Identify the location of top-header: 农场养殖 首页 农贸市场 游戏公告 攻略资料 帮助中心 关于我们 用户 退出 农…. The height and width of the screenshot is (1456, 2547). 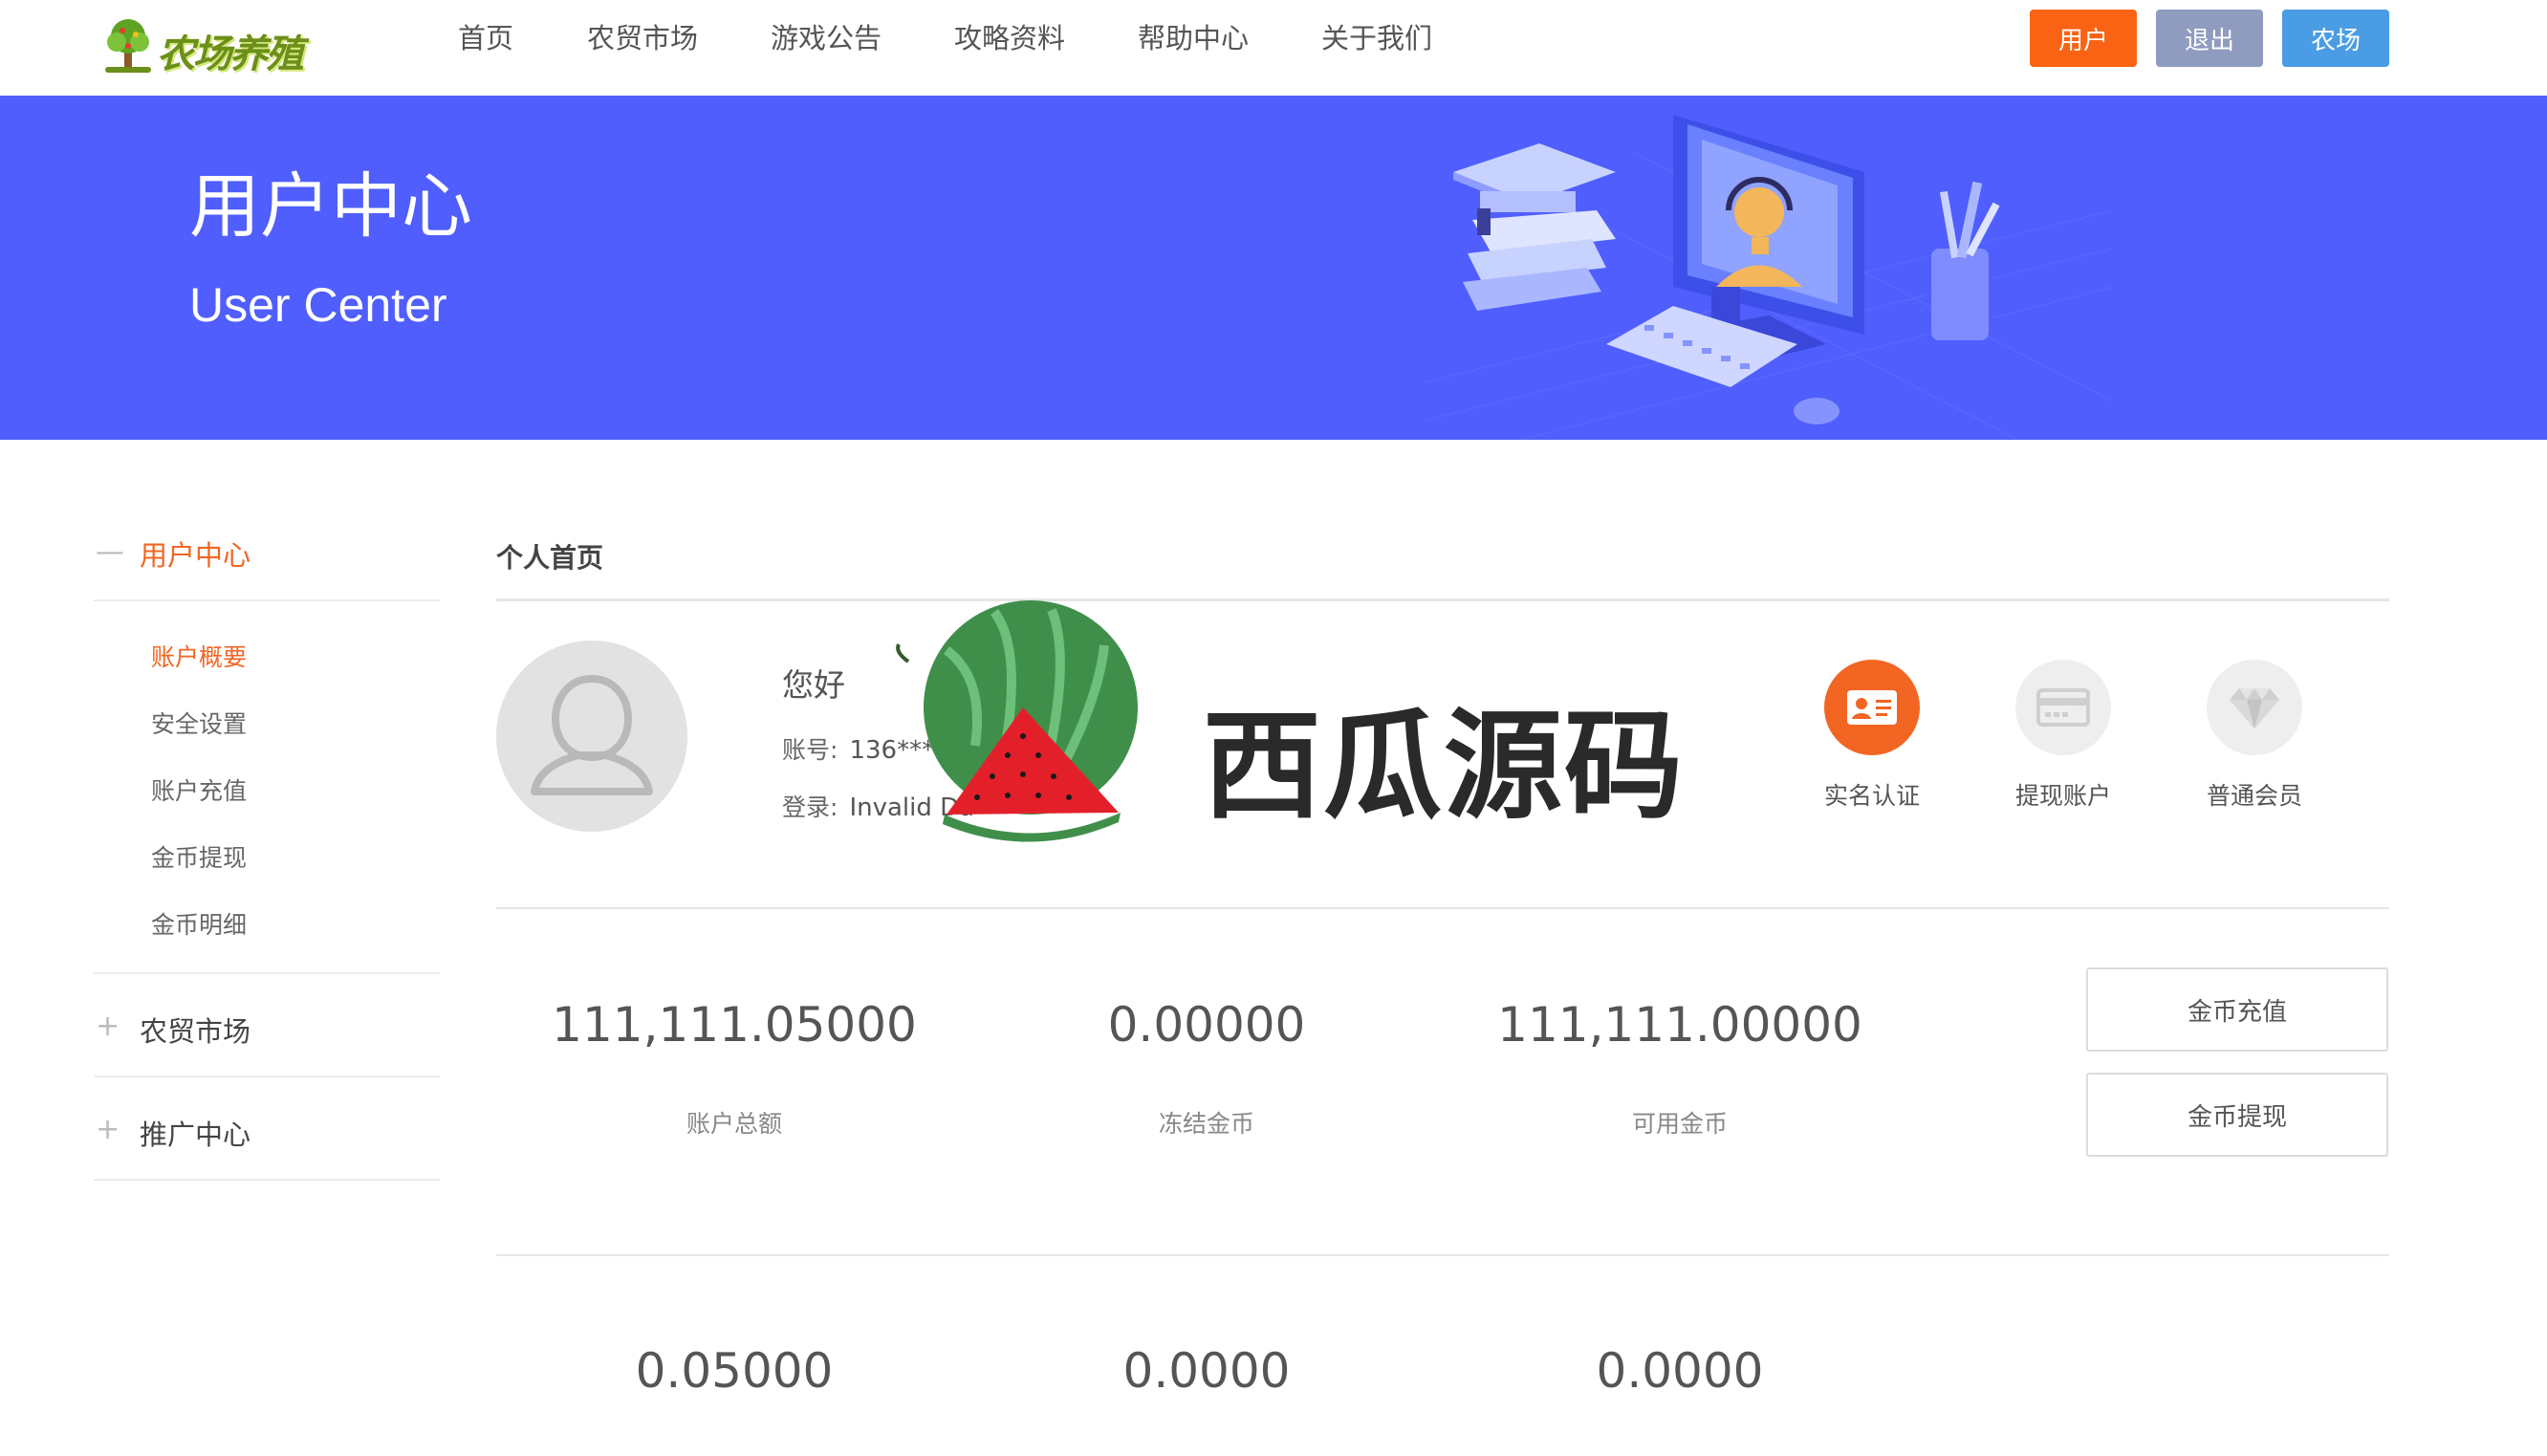
(1274, 48).